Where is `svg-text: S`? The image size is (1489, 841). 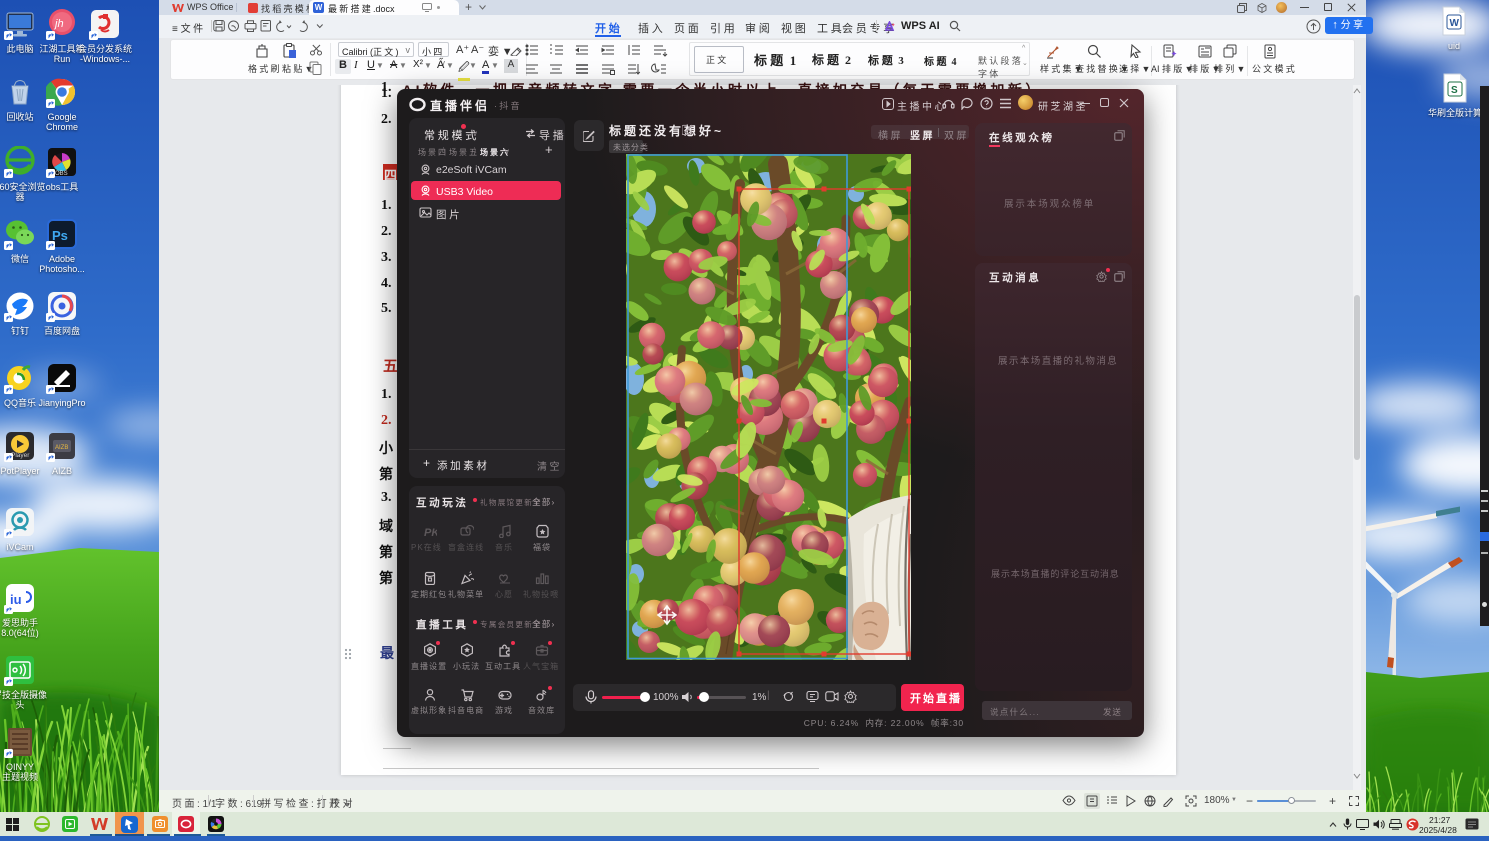 svg-text: S is located at coordinates (1454, 90).